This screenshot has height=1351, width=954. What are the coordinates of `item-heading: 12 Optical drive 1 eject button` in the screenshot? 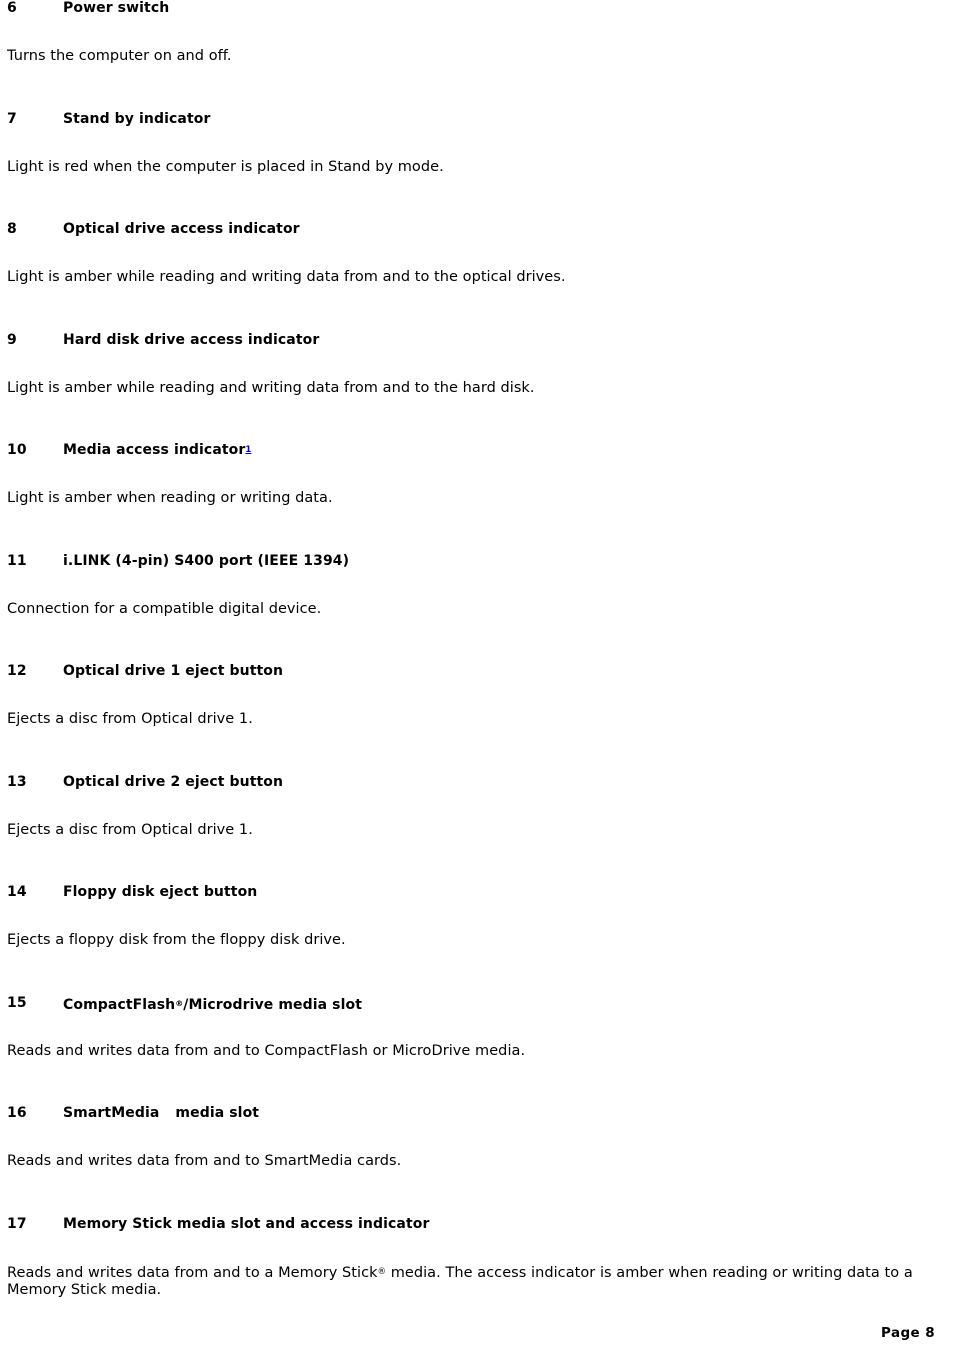 It's located at (477, 671).